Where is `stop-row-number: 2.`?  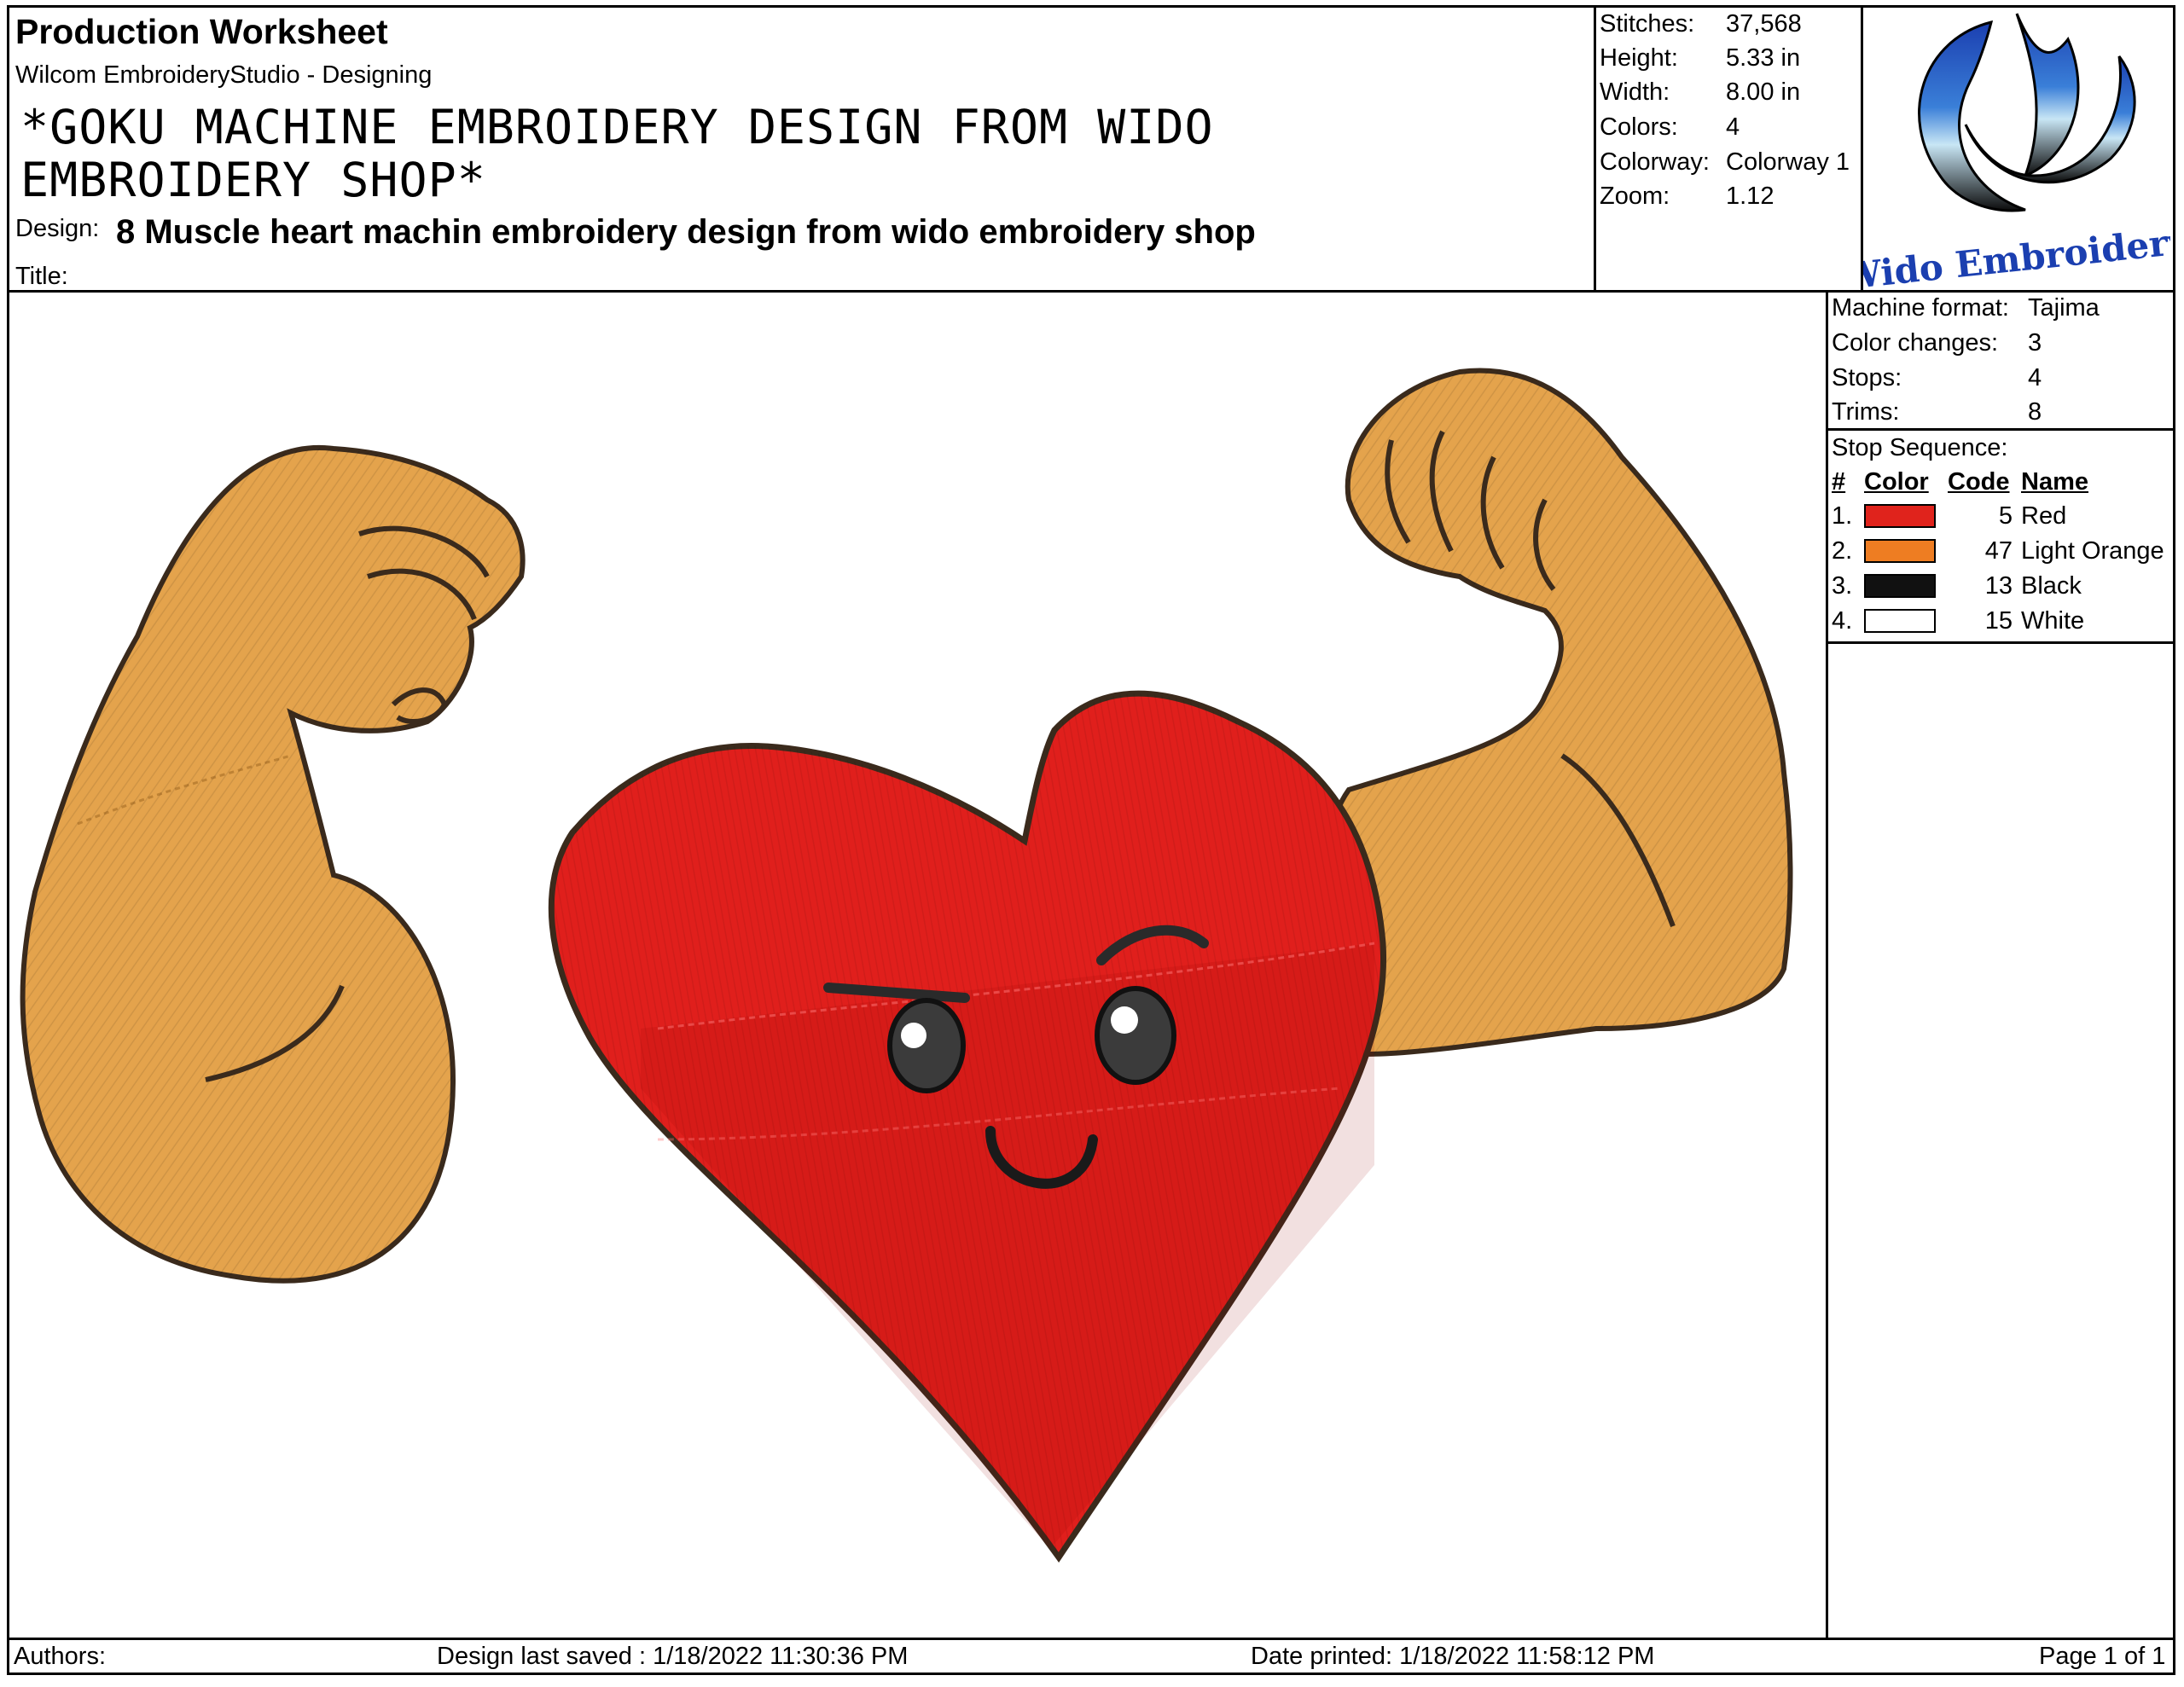 stop-row-number: 2. is located at coordinates (1843, 551).